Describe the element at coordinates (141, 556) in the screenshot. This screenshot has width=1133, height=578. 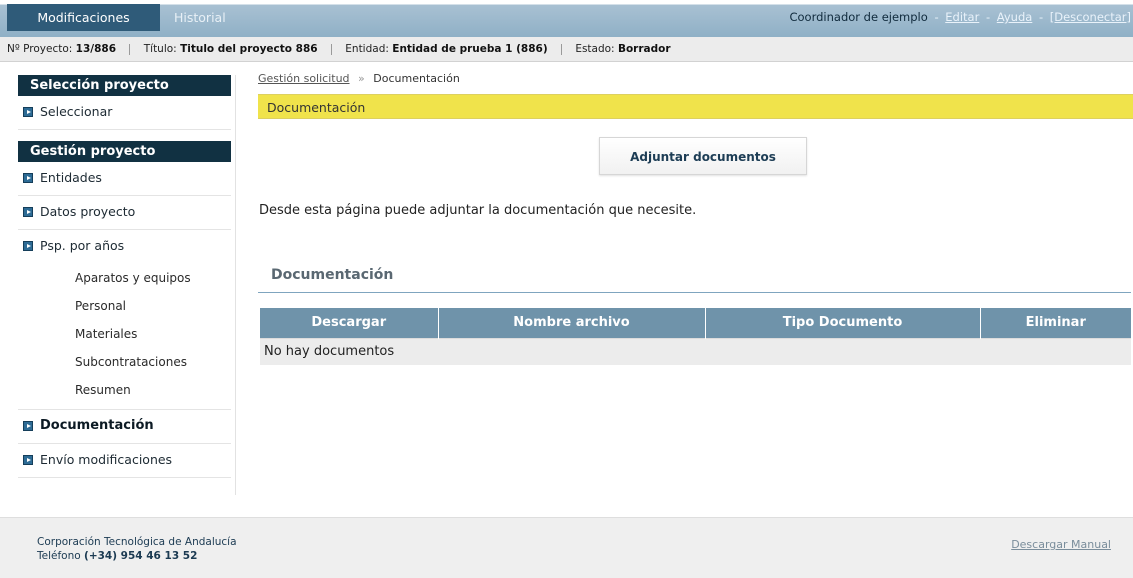
I see `footer-phone-number: (+34) 954 46 13 52` at that location.